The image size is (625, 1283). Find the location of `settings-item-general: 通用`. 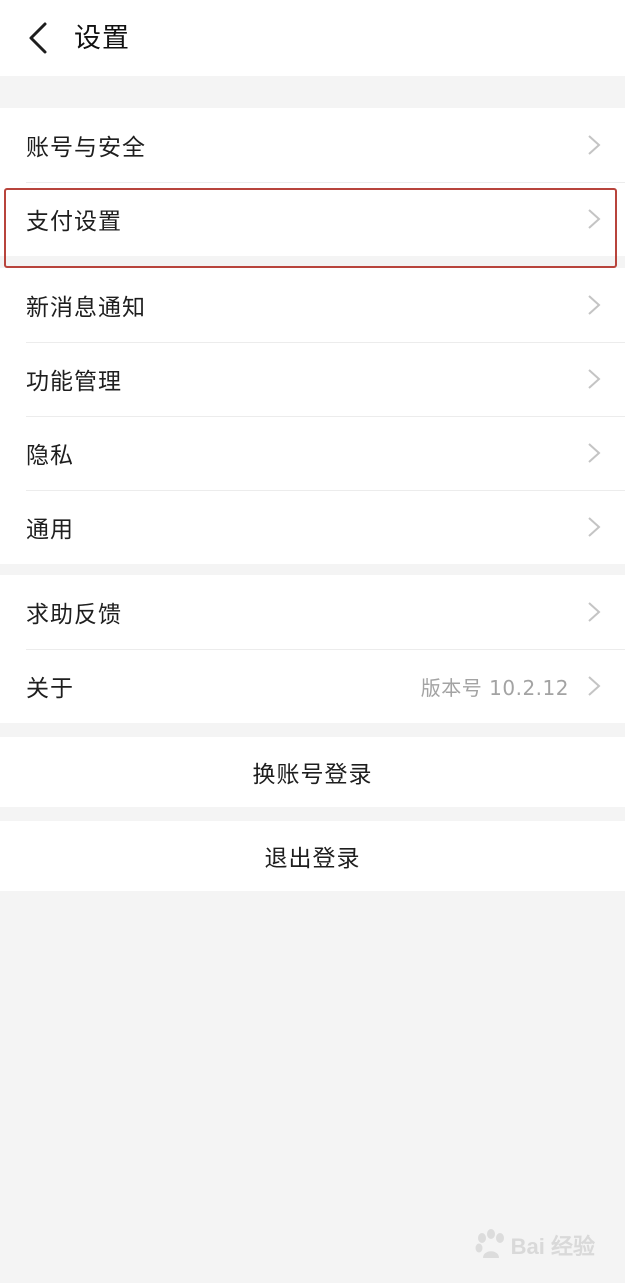

settings-item-general: 通用 is located at coordinates (312, 527).